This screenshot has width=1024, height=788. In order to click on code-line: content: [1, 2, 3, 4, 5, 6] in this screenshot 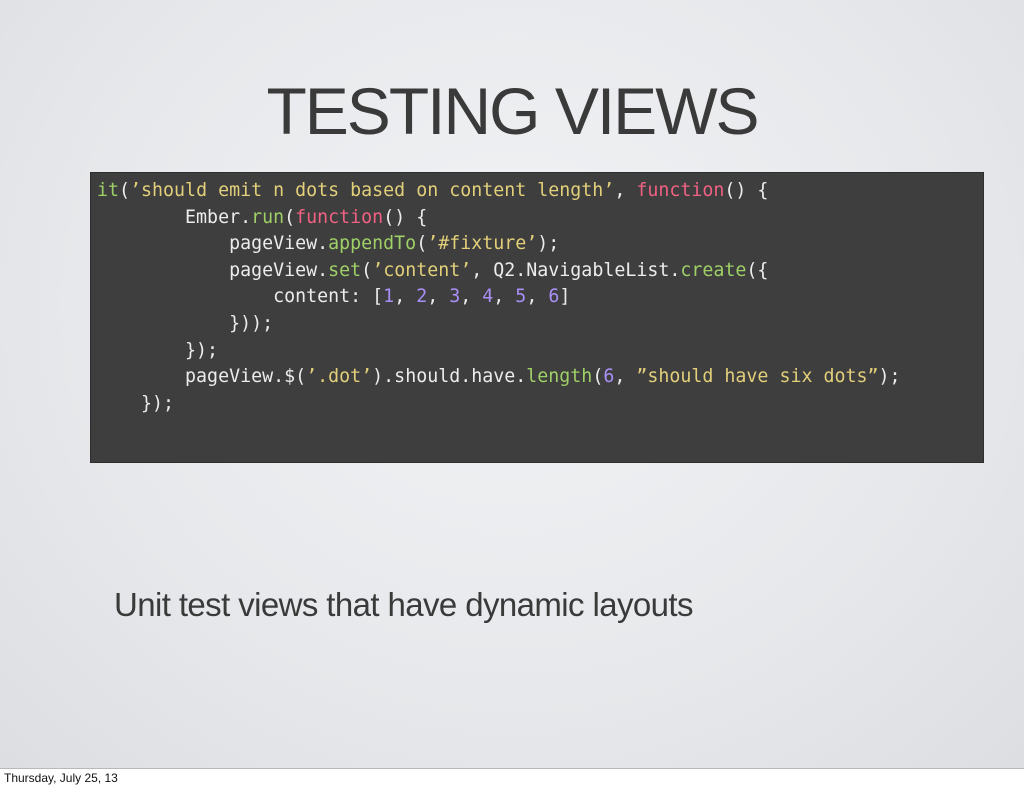, I will do `click(540, 297)`.